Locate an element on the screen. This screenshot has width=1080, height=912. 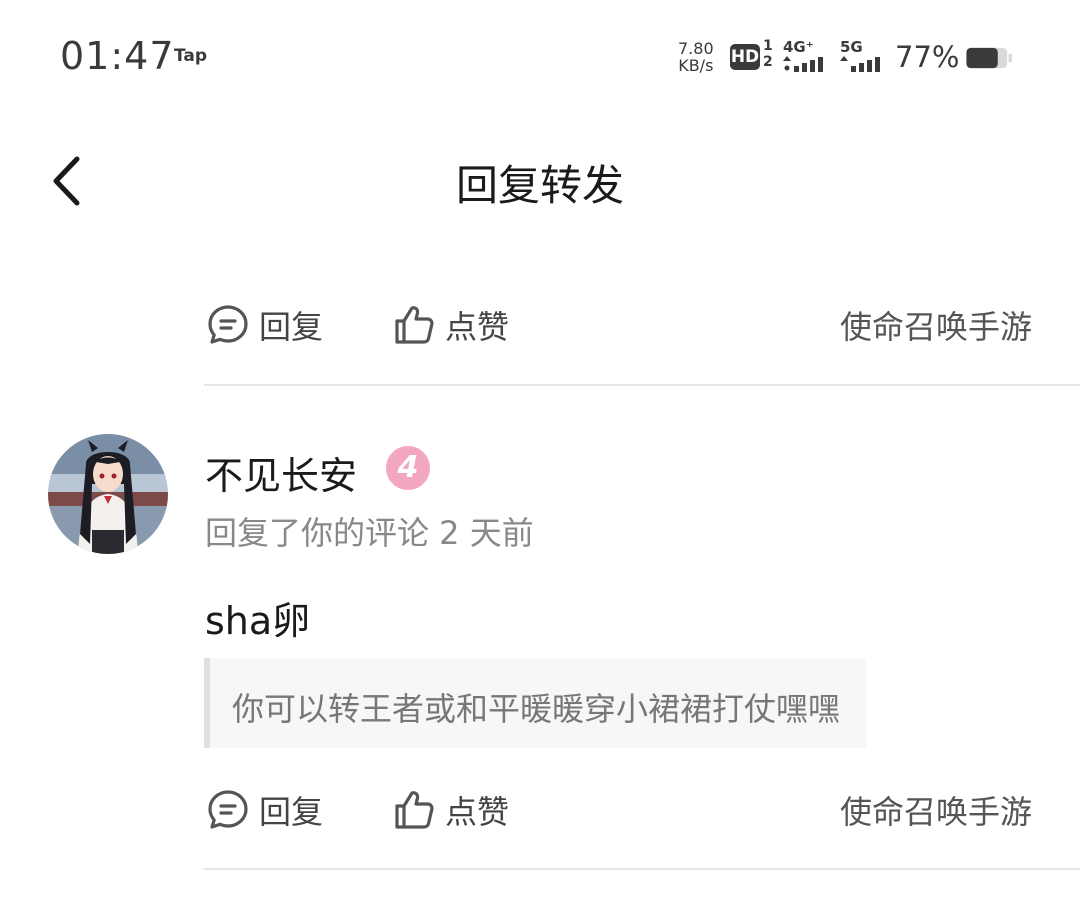
back-button is located at coordinates (68, 181).